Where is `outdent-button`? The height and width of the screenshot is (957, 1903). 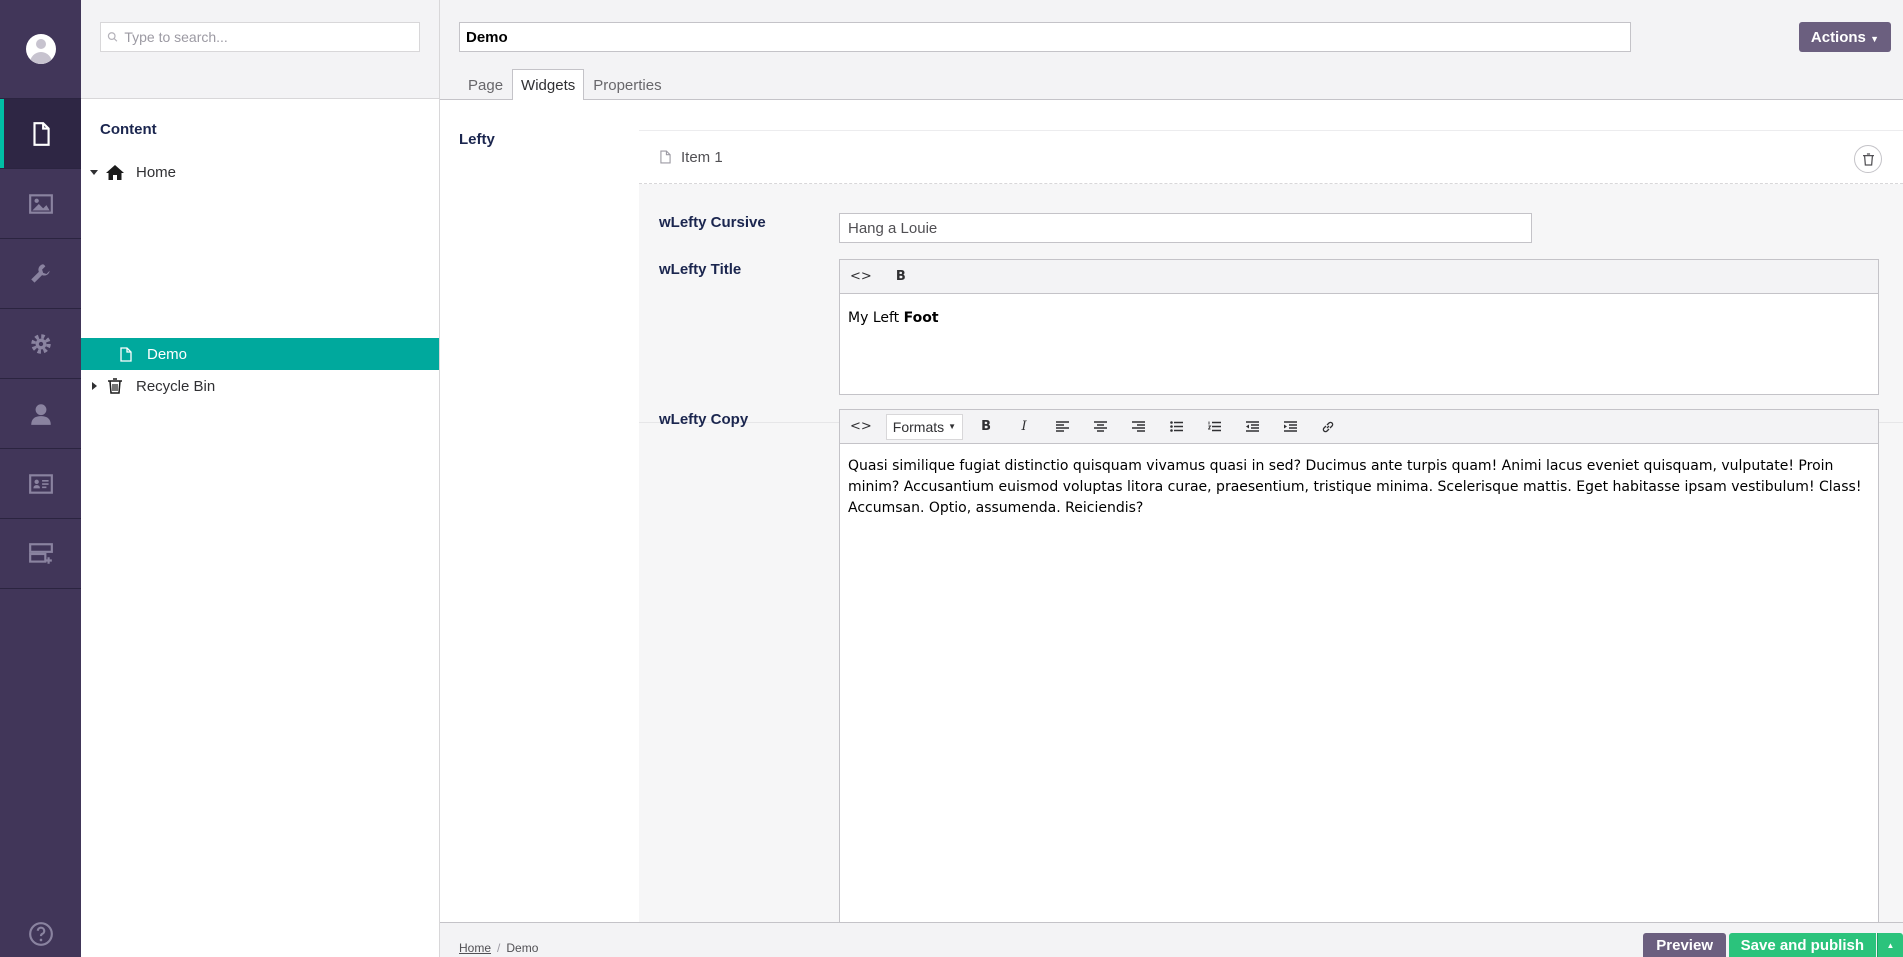
outdent-button is located at coordinates (1252, 427).